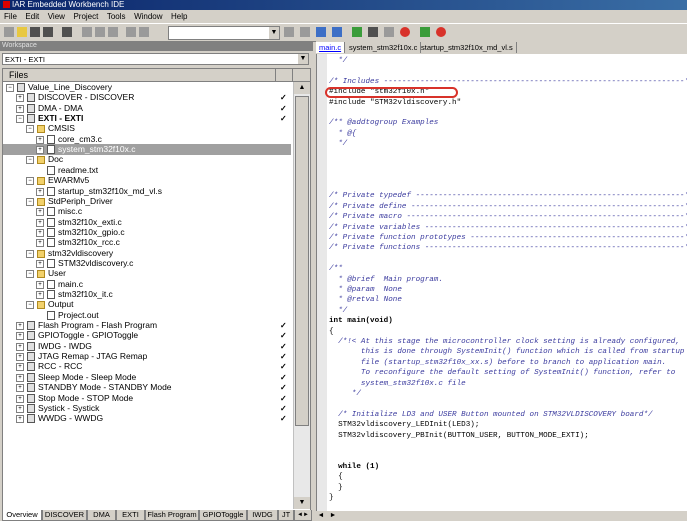  What do you see at coordinates (302, 88) in the screenshot?
I see `scroll-up-icon: ▲` at bounding box center [302, 88].